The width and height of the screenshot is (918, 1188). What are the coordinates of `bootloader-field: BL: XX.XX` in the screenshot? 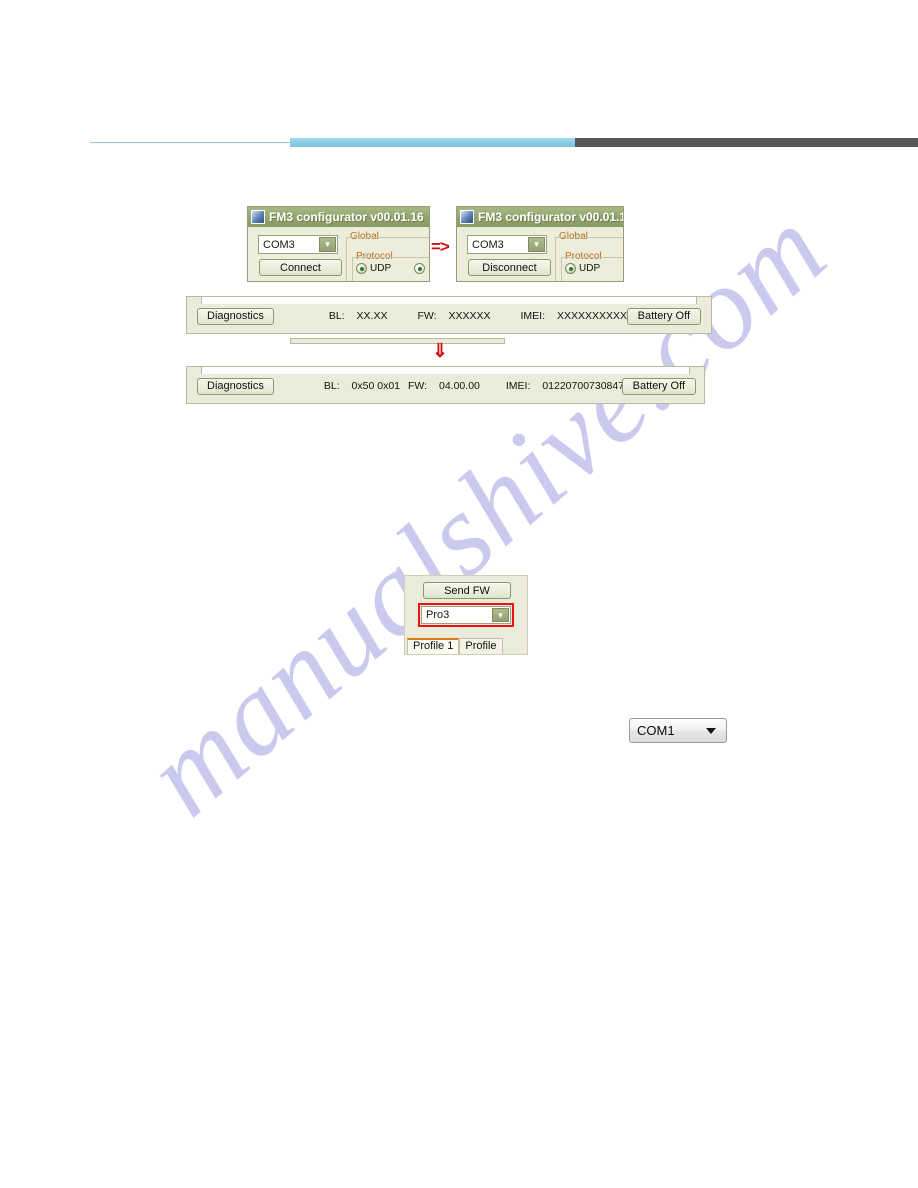 It's located at (358, 316).